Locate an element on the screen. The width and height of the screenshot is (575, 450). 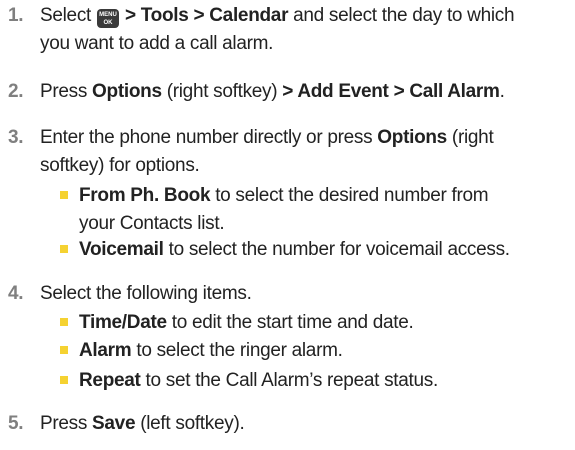
menu-ok-key-icon: MENU OK is located at coordinates (108, 18).